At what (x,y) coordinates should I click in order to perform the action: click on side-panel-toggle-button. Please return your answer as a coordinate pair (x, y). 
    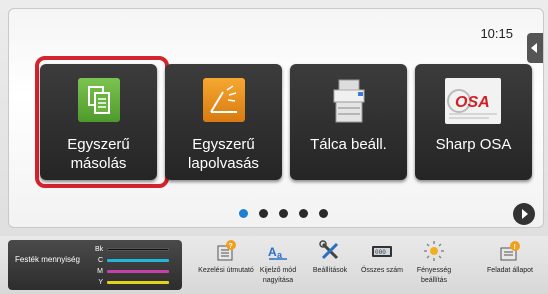
    Looking at the image, I should click on (535, 48).